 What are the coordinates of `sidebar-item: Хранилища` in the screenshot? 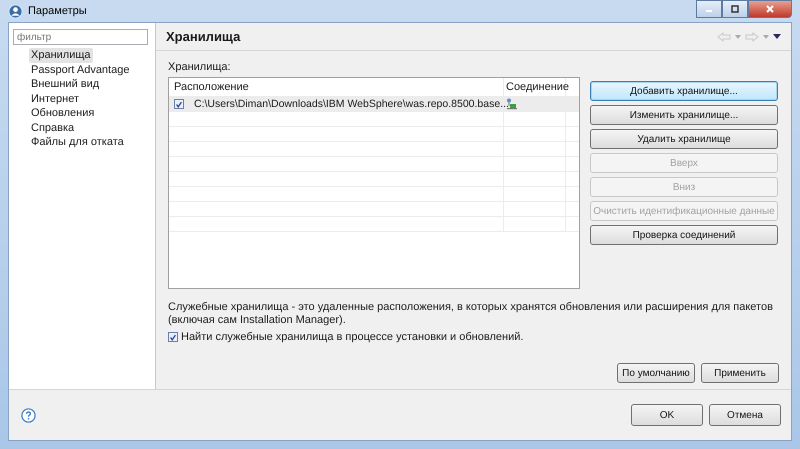 It's located at (61, 55).